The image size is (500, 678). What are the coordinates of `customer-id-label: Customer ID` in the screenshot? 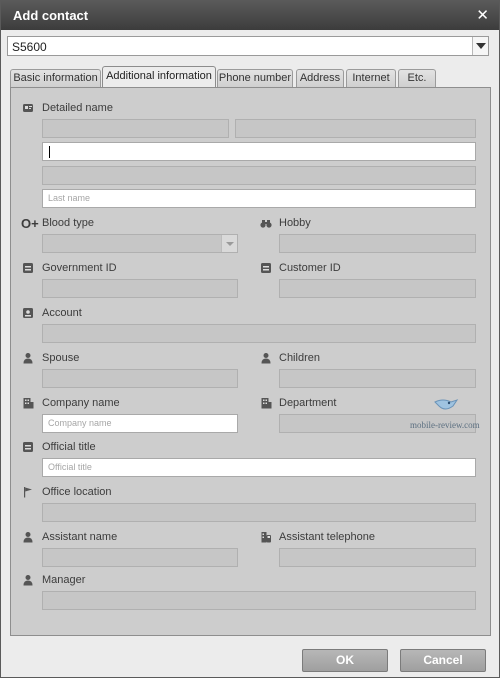 It's located at (310, 268).